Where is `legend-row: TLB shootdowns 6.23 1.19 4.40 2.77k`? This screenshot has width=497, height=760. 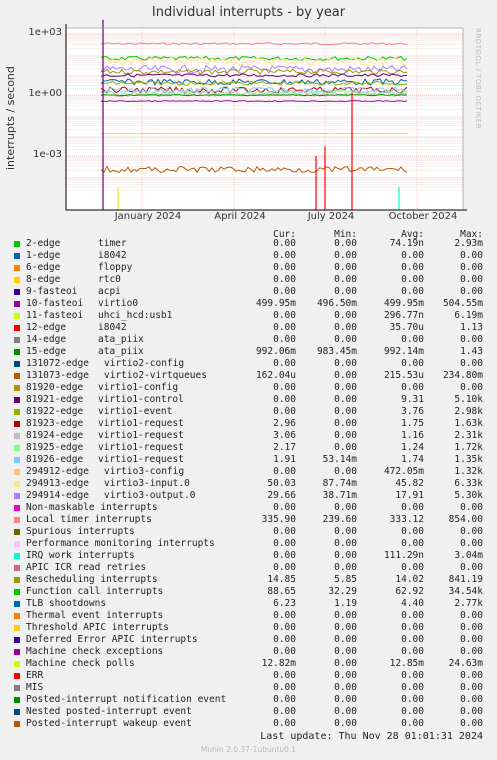 legend-row: TLB shootdowns 6.23 1.19 4.40 2.77k is located at coordinates (249, 604).